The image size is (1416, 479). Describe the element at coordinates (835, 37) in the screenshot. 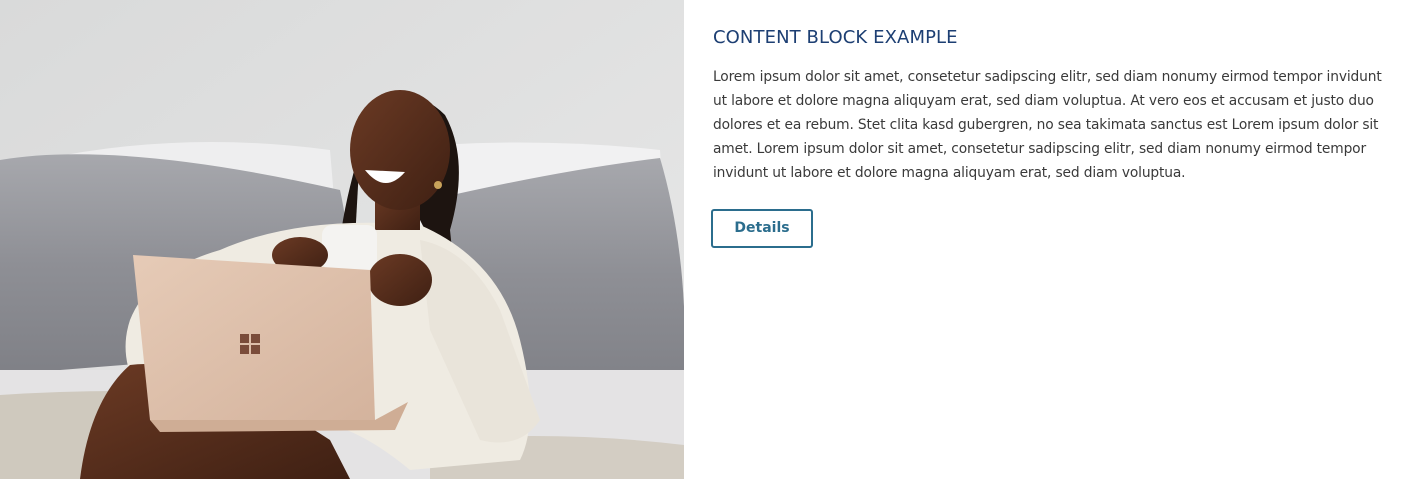

I see `content-block-title: CONTENT BLOCK EXAMPLE` at that location.